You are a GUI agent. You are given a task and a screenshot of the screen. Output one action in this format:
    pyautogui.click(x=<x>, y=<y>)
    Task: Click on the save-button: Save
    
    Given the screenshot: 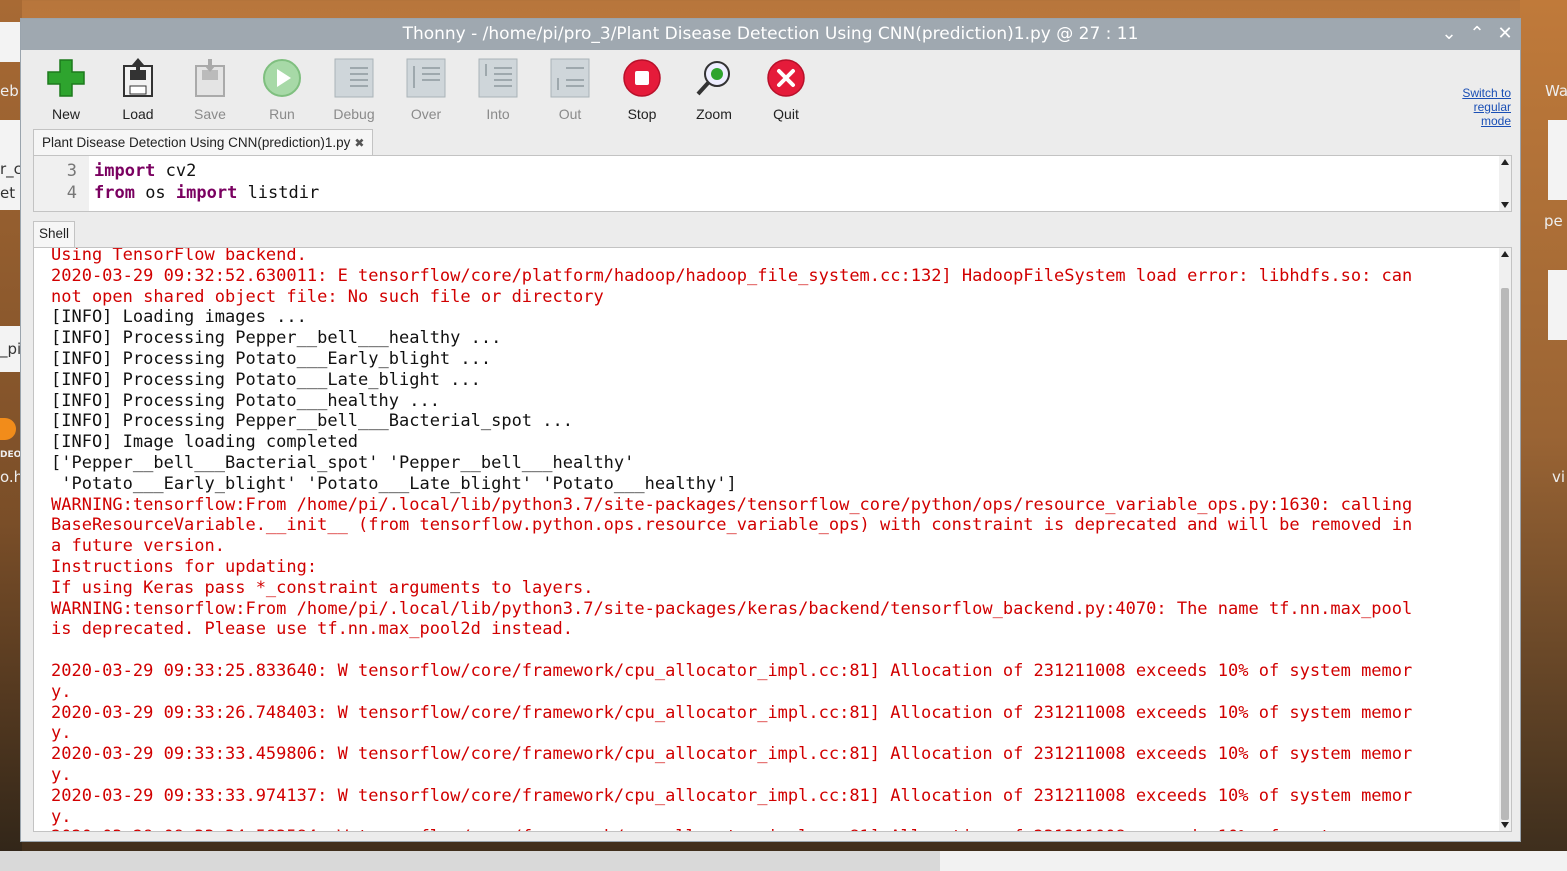 What is the action you would take?
    pyautogui.click(x=210, y=89)
    